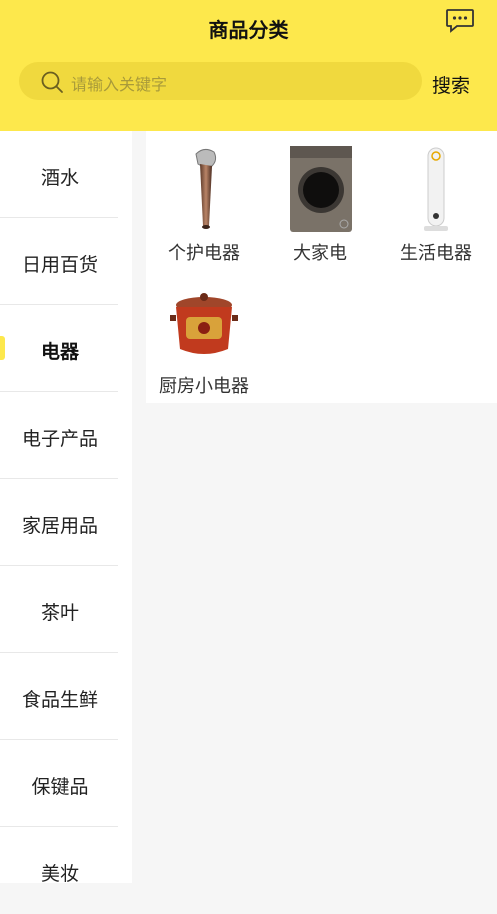  What do you see at coordinates (204, 253) in the screenshot?
I see `product-name: 个护电器` at bounding box center [204, 253].